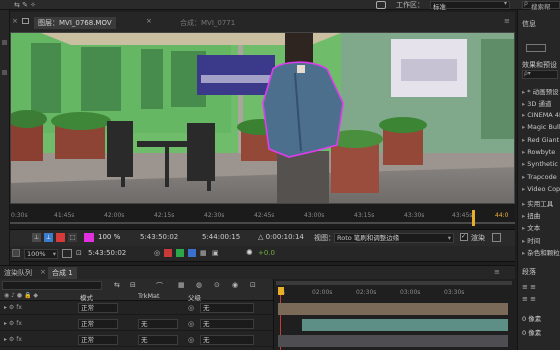  I want to click on timeline-search-input, so click(52, 285).